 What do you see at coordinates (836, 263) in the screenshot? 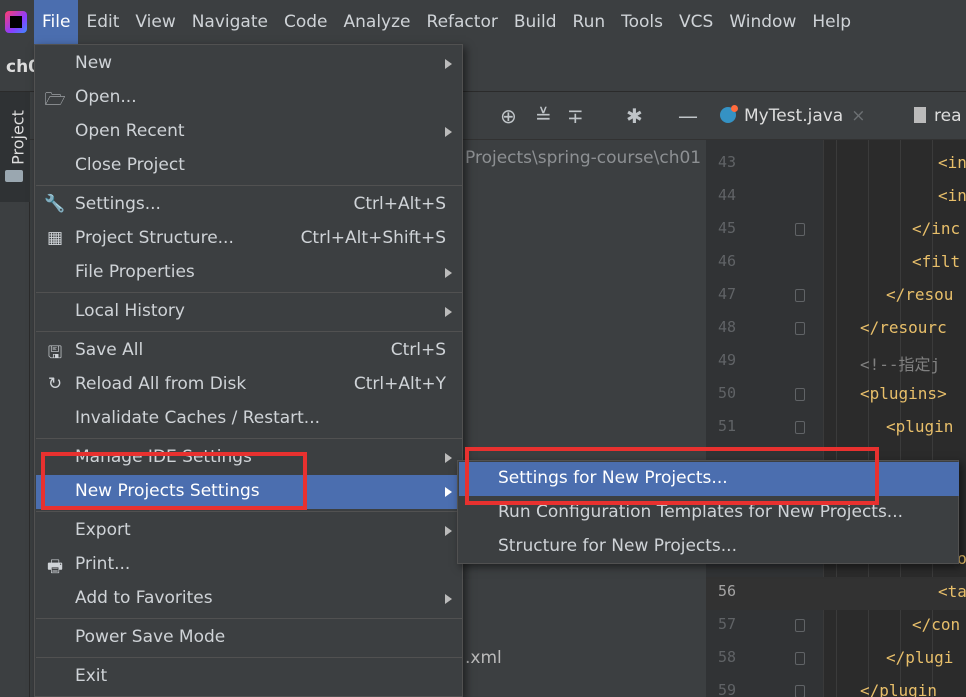
I see `code-line: 46 <filt` at bounding box center [836, 263].